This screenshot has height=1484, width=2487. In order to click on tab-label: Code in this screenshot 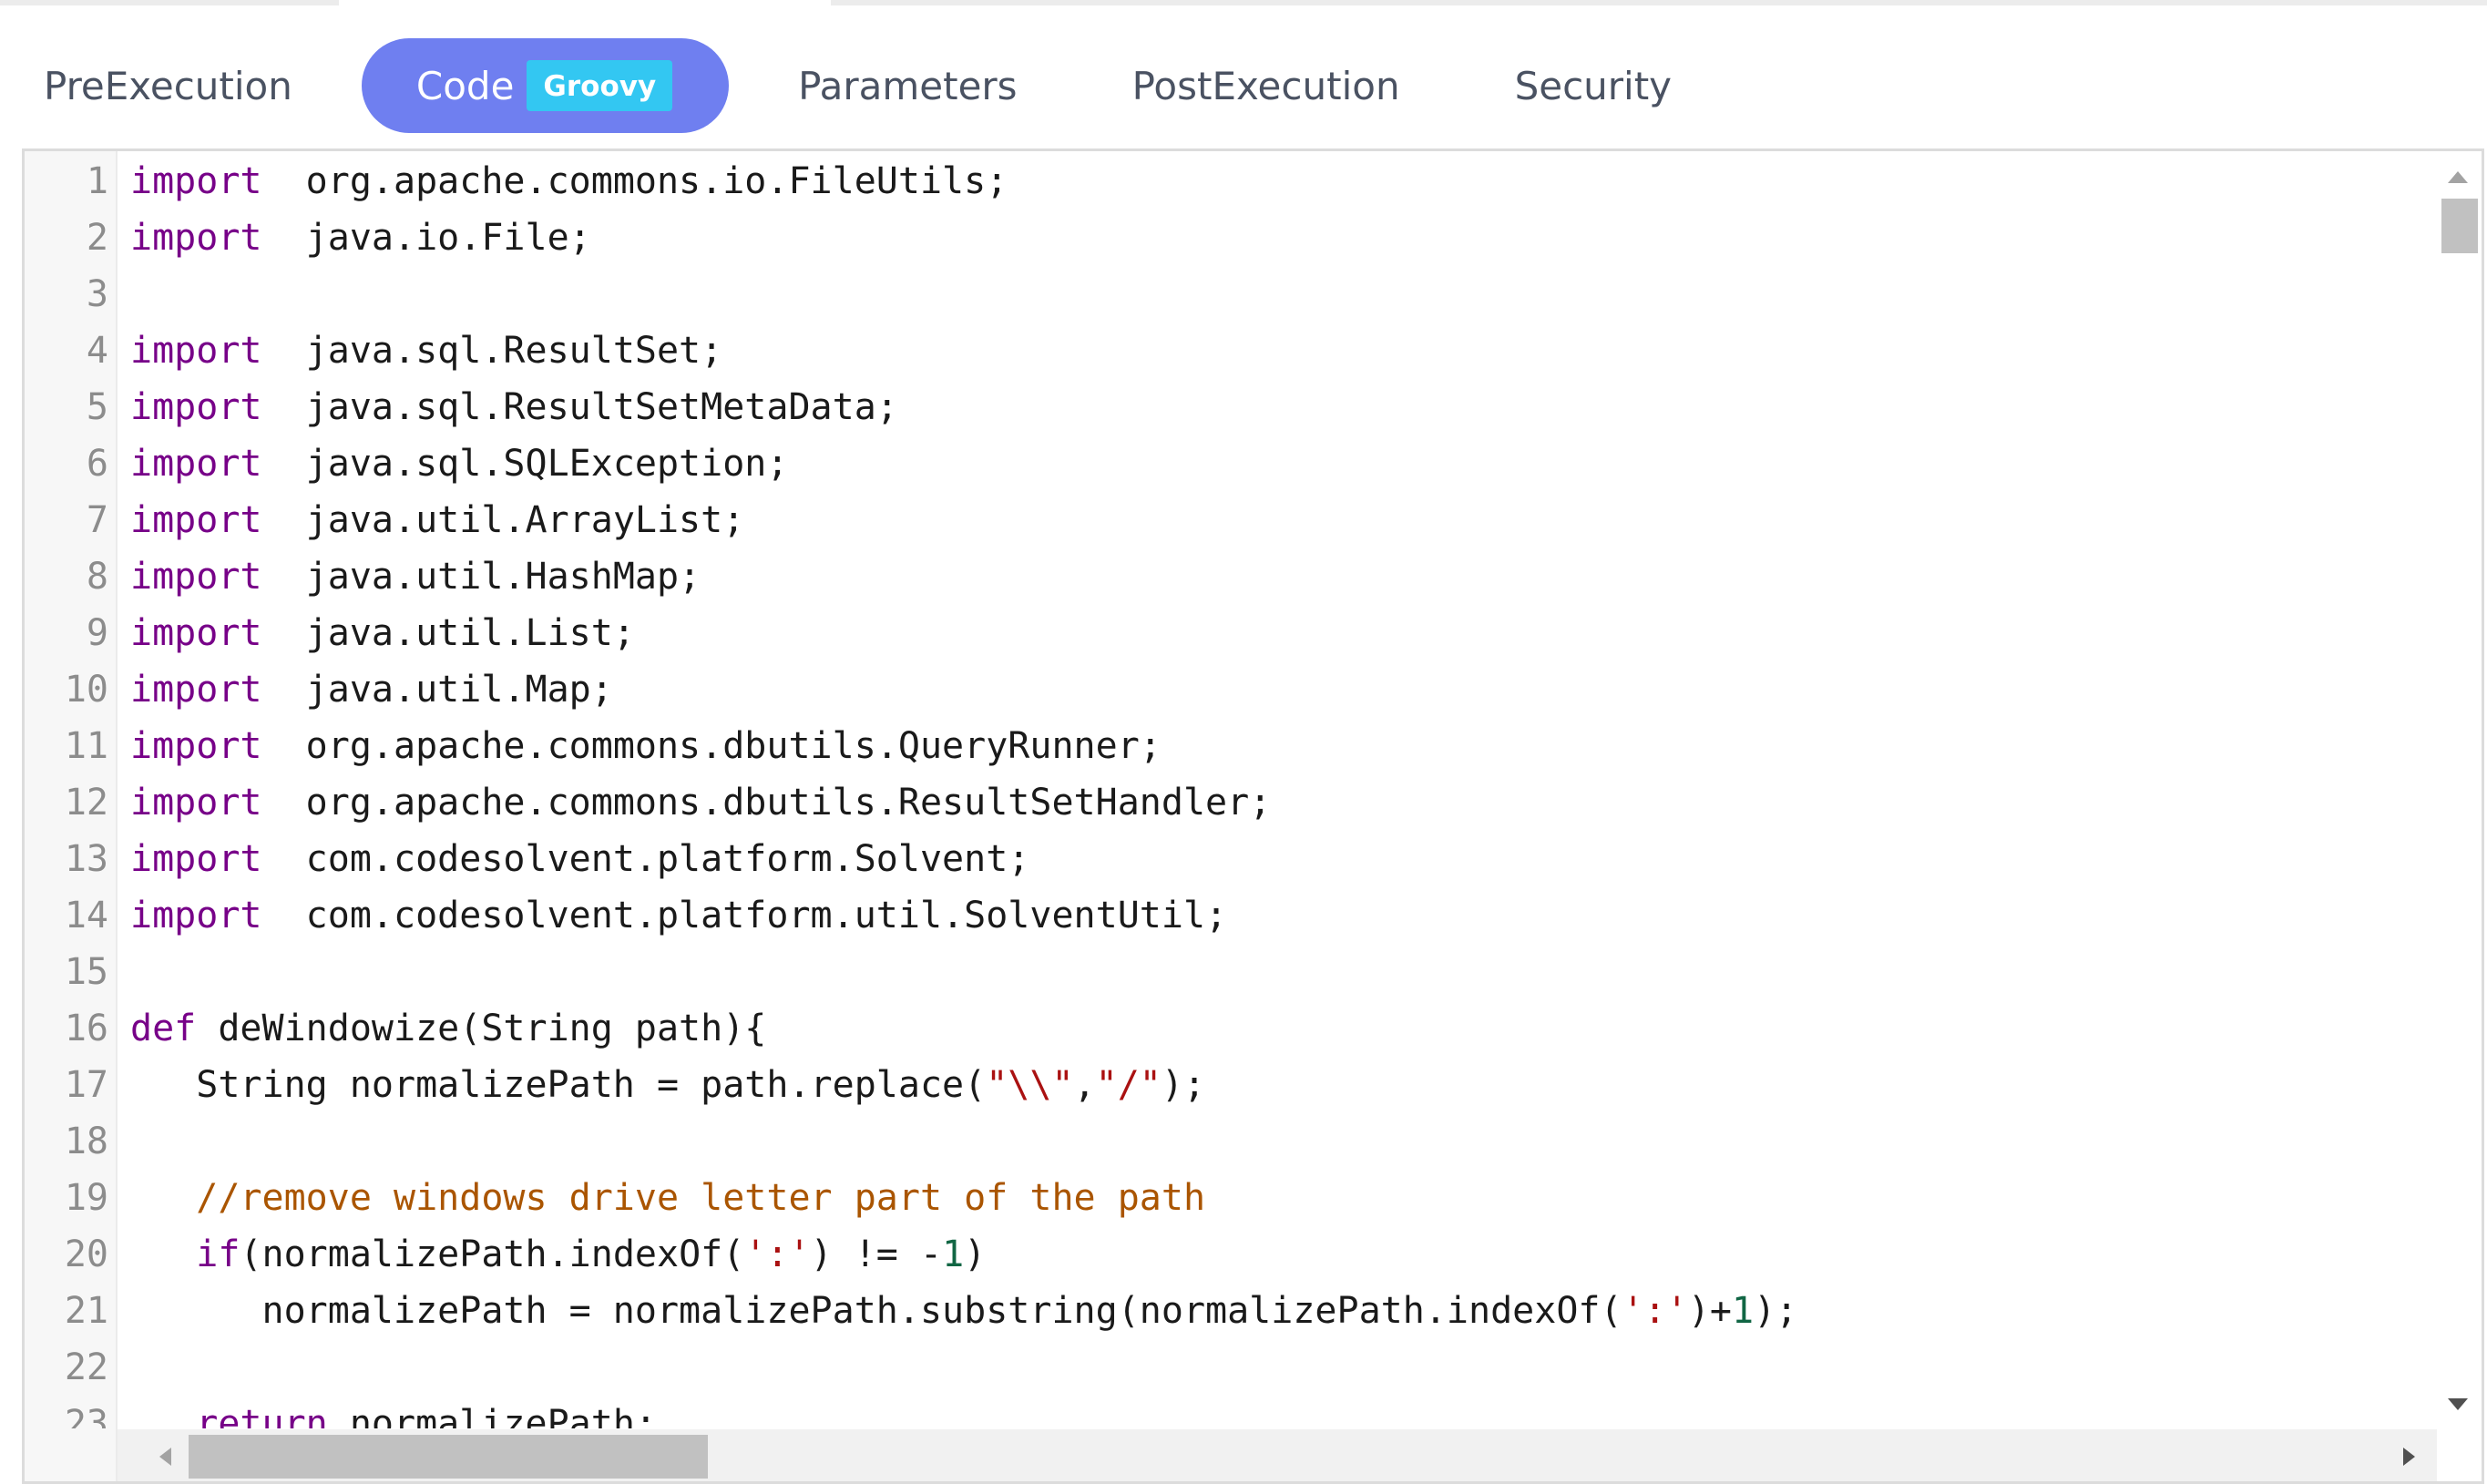, I will do `click(465, 85)`.